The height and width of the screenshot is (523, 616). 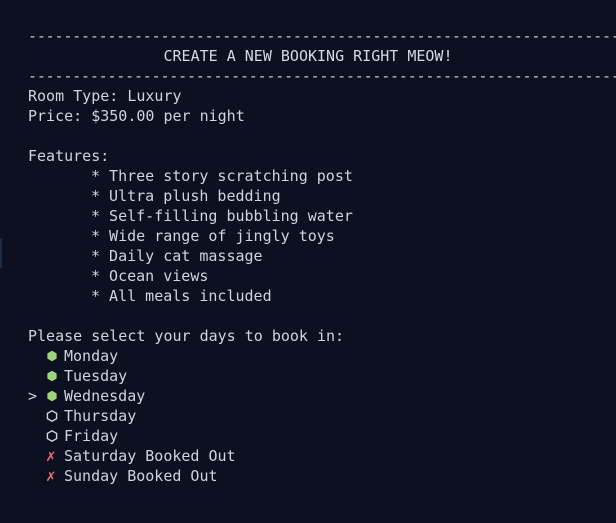 What do you see at coordinates (308, 436) in the screenshot?
I see `day-option-friday: Friday` at bounding box center [308, 436].